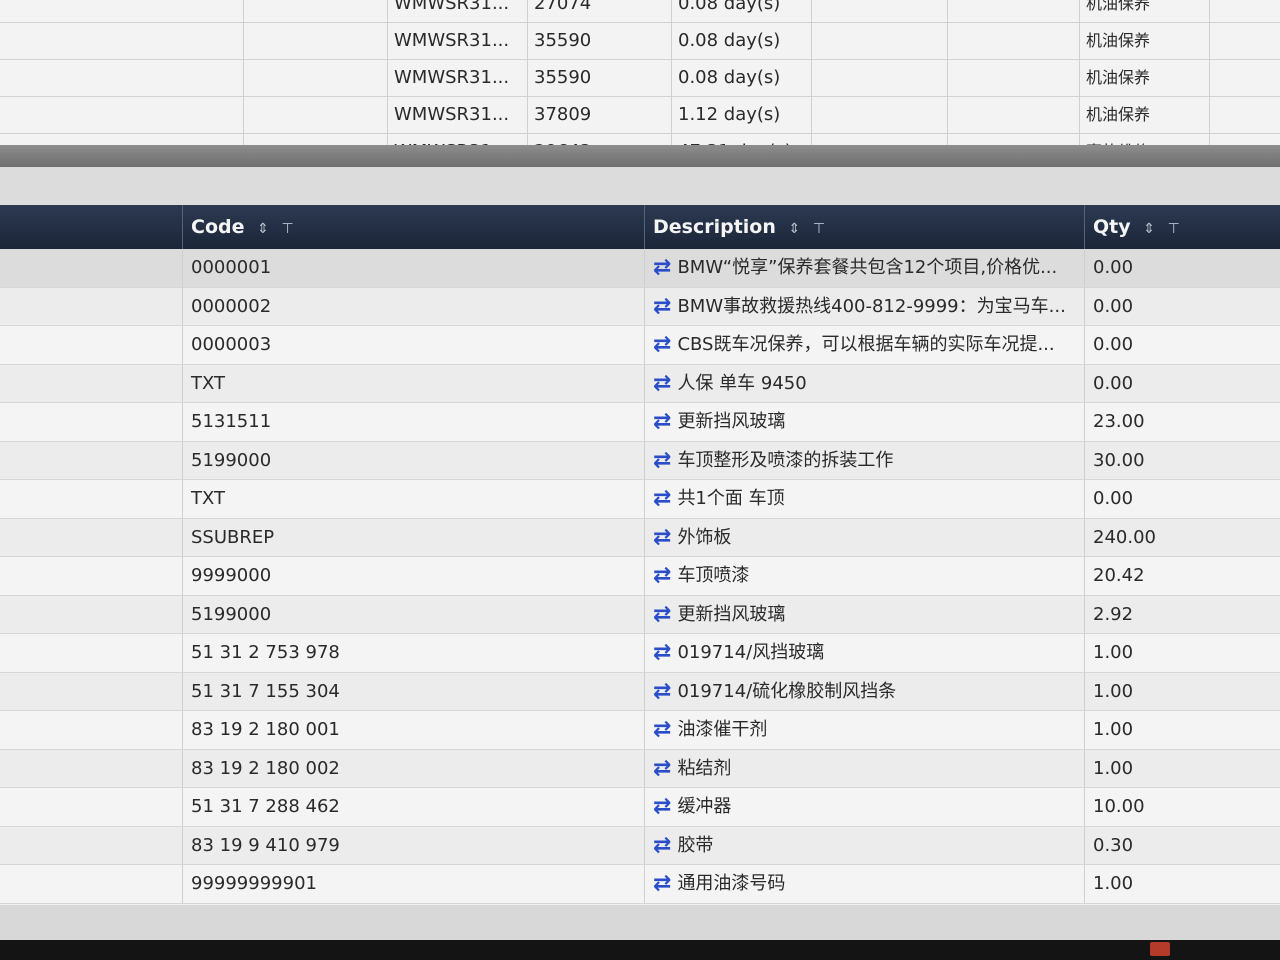 This screenshot has width=1280, height=960. What do you see at coordinates (640, 460) in the screenshot?
I see `table-row: 5199000 ⇄ 车顶整形及喷漆的拆装工作 30.00` at bounding box center [640, 460].